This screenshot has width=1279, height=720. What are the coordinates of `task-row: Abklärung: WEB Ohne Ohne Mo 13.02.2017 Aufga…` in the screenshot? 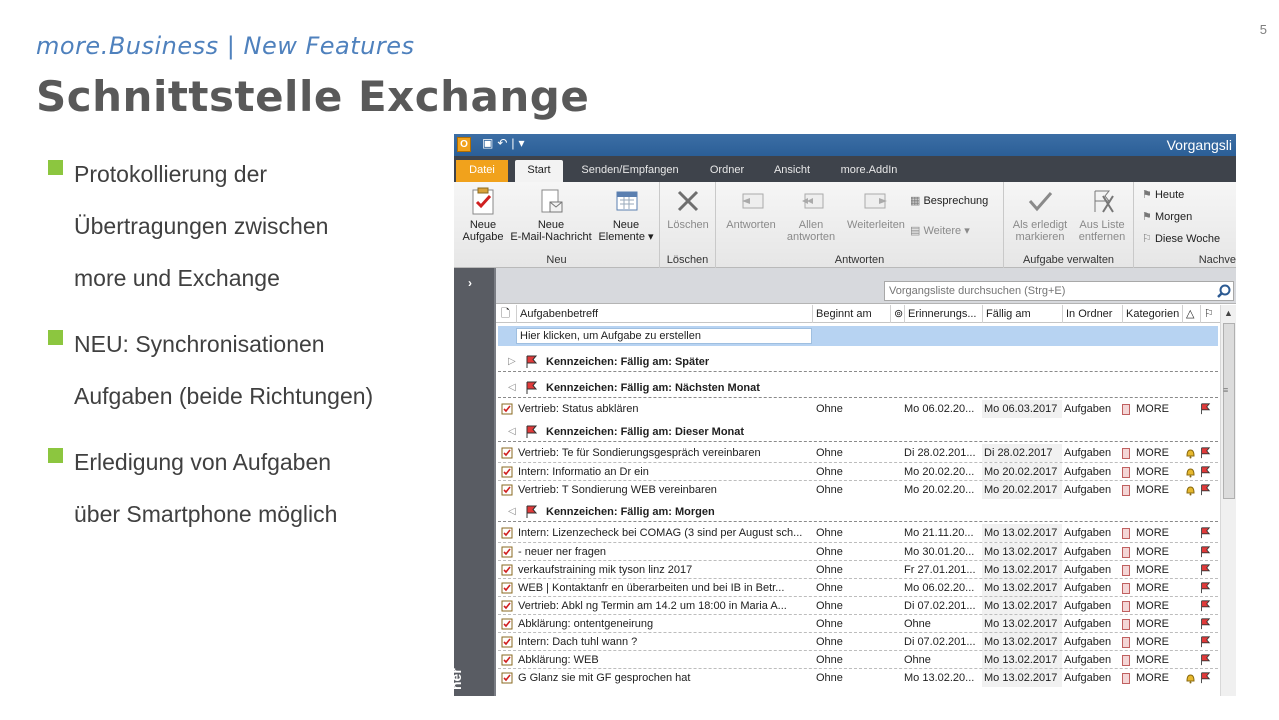 It's located at (858, 659).